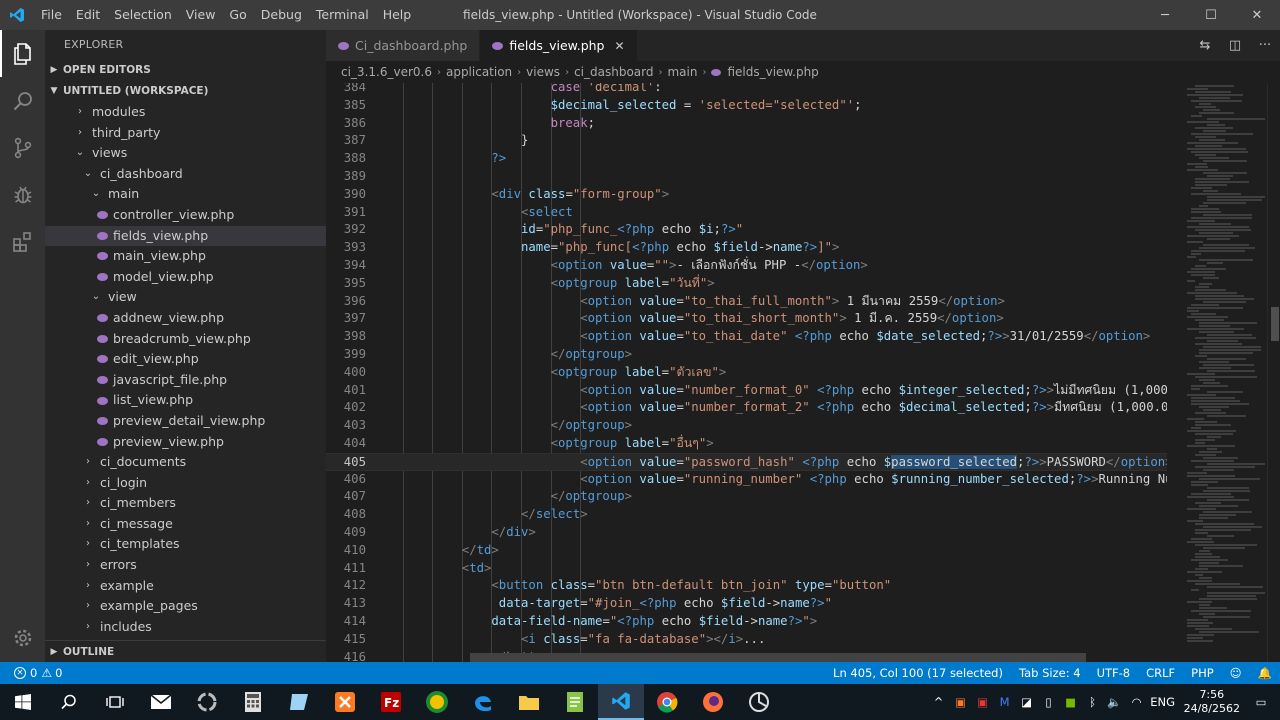  I want to click on breadcrumb-item: ci_dashboard, so click(613, 72).